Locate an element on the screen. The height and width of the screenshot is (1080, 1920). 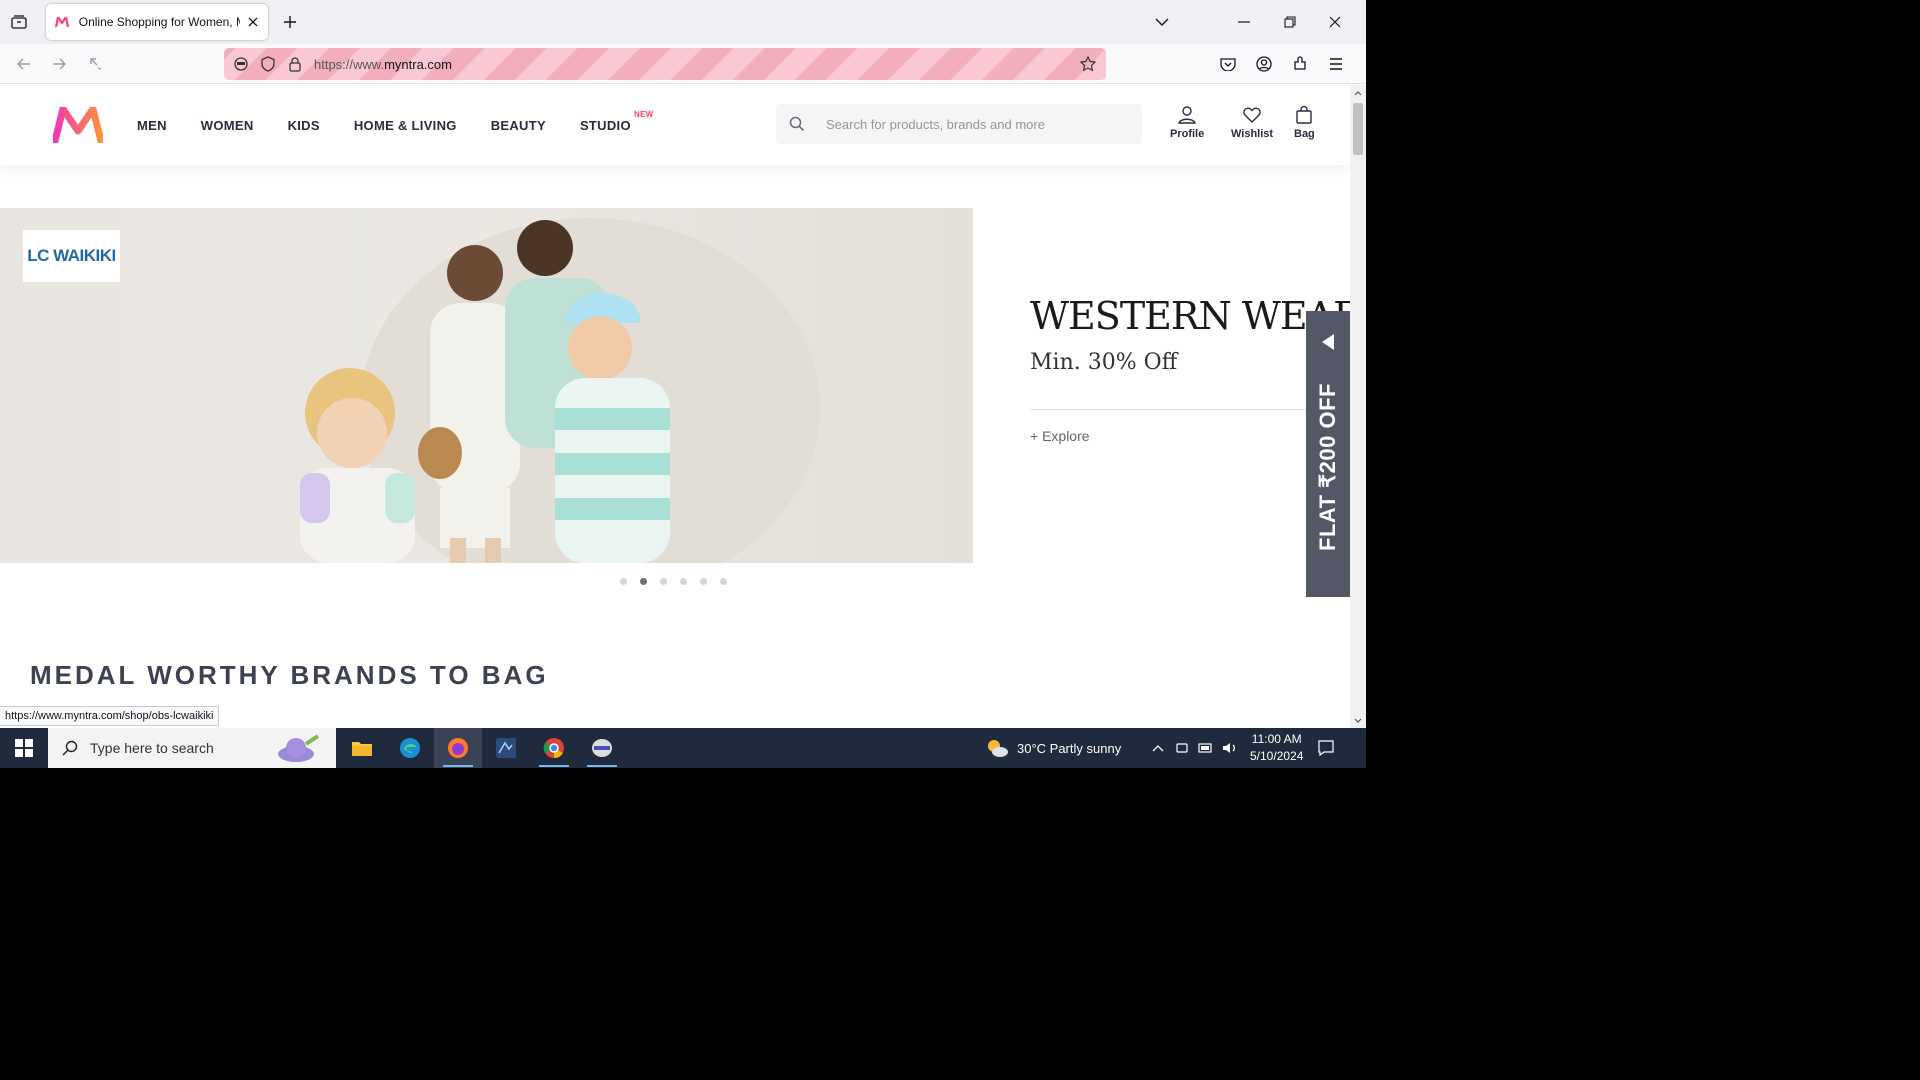
back-icon is located at coordinates (24, 64).